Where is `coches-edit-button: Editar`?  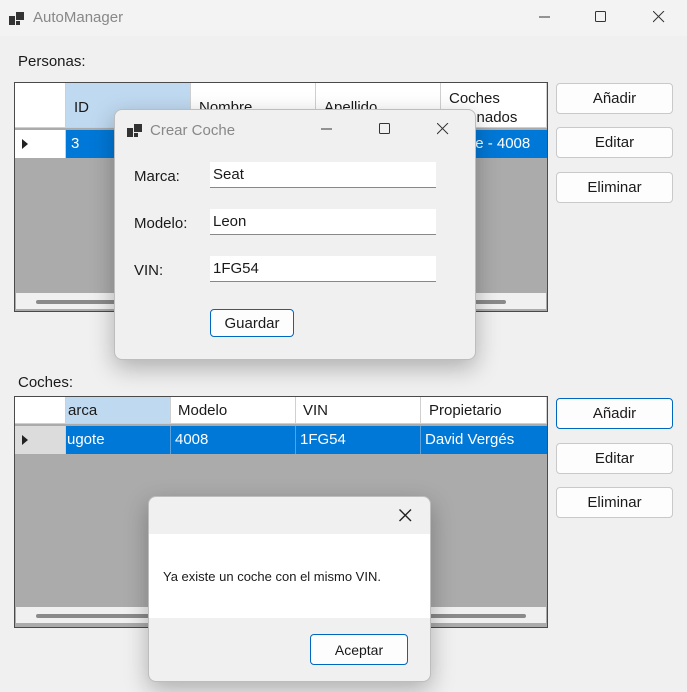 coches-edit-button: Editar is located at coordinates (614, 458).